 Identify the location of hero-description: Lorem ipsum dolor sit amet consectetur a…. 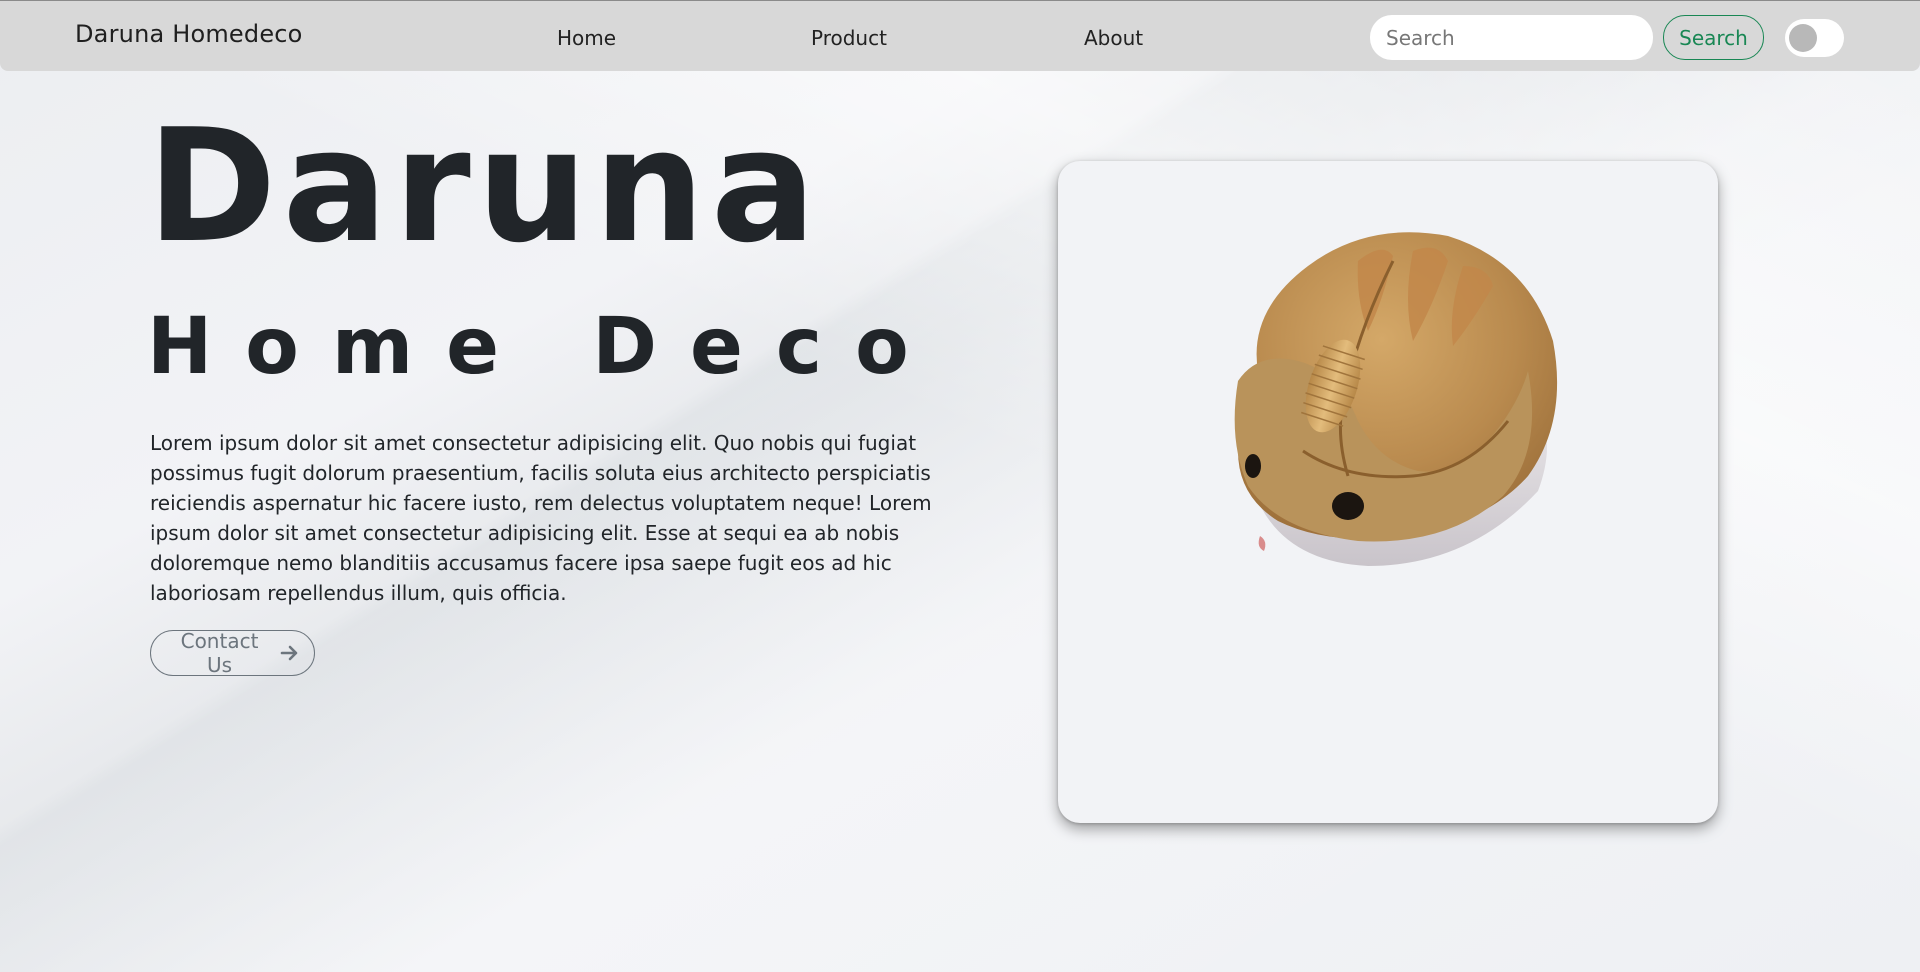
(541, 518).